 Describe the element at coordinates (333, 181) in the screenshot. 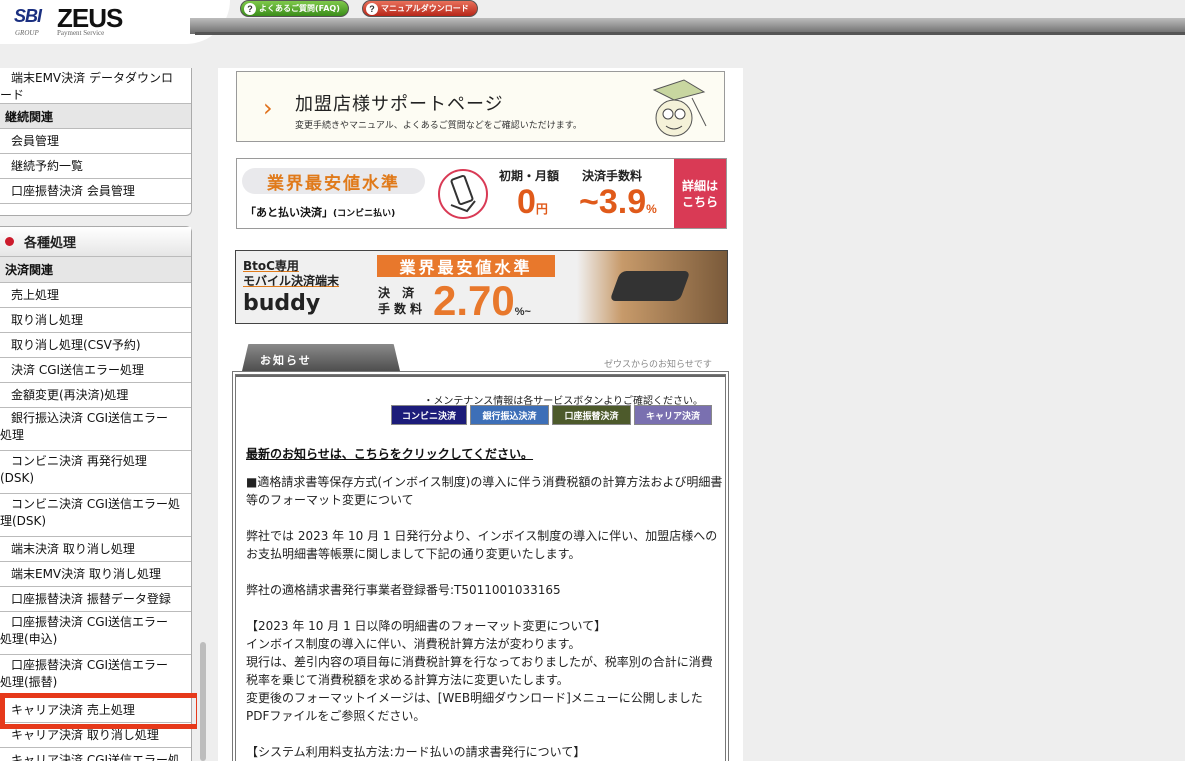

I see `lowest-price-badge: 業界最安値水準` at that location.